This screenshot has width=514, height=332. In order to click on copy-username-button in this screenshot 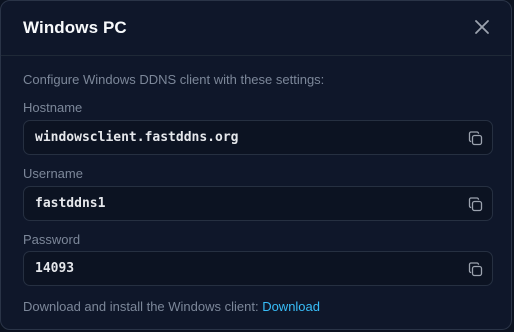, I will do `click(475, 204)`.